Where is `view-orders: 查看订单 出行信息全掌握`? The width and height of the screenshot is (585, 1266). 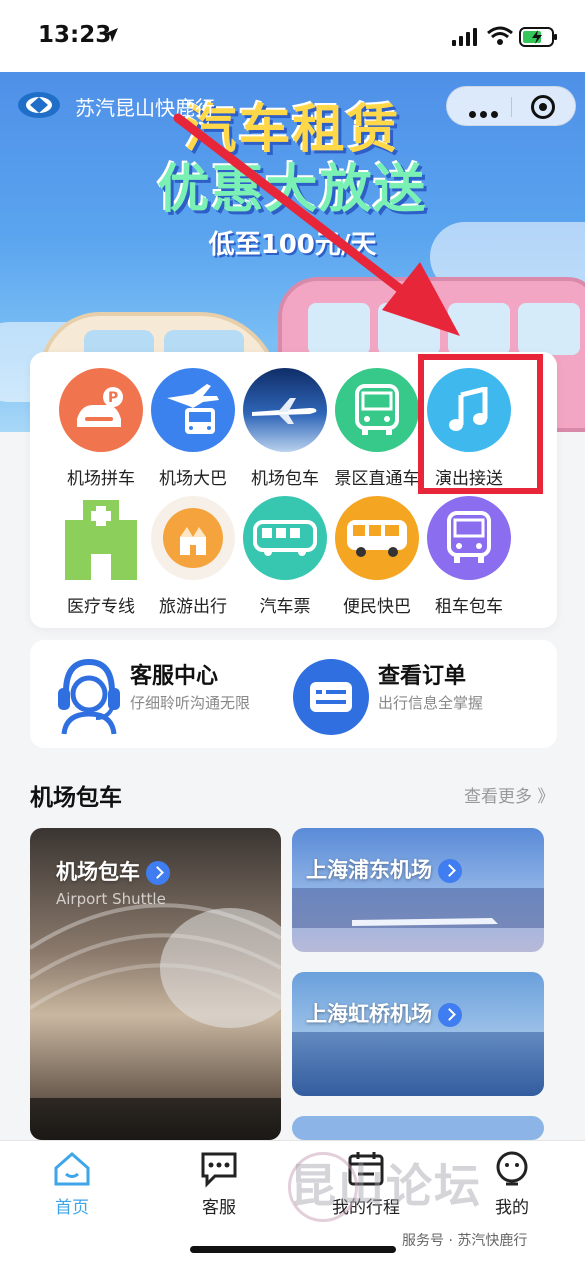 view-orders: 查看订单 出行信息全掌握 is located at coordinates (417, 696).